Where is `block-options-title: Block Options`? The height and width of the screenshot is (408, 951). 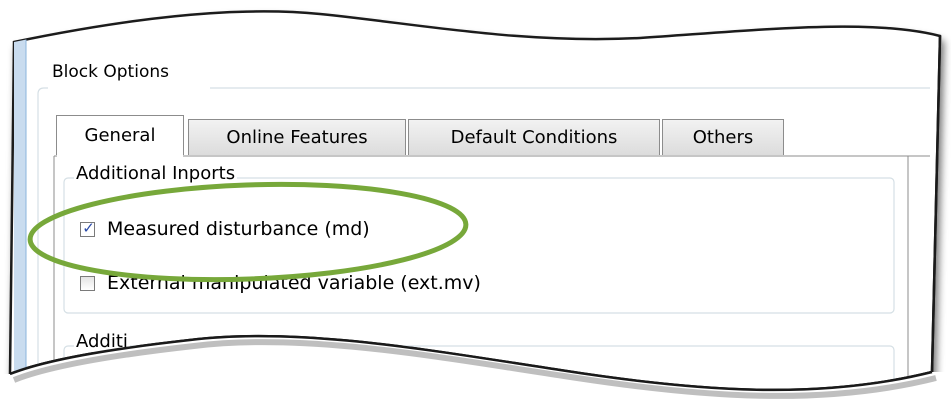 block-options-title: Block Options is located at coordinates (110, 72).